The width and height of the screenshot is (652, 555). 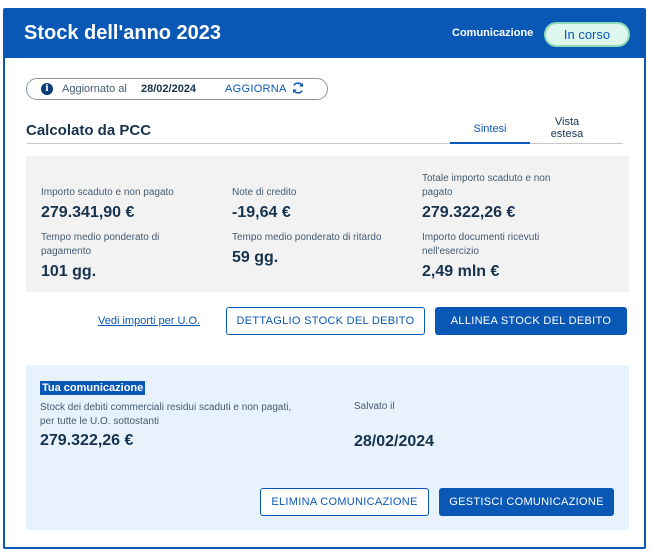 I want to click on allinea-stock-button: ALLINEA STOCK DEL DEBITO, so click(x=531, y=321).